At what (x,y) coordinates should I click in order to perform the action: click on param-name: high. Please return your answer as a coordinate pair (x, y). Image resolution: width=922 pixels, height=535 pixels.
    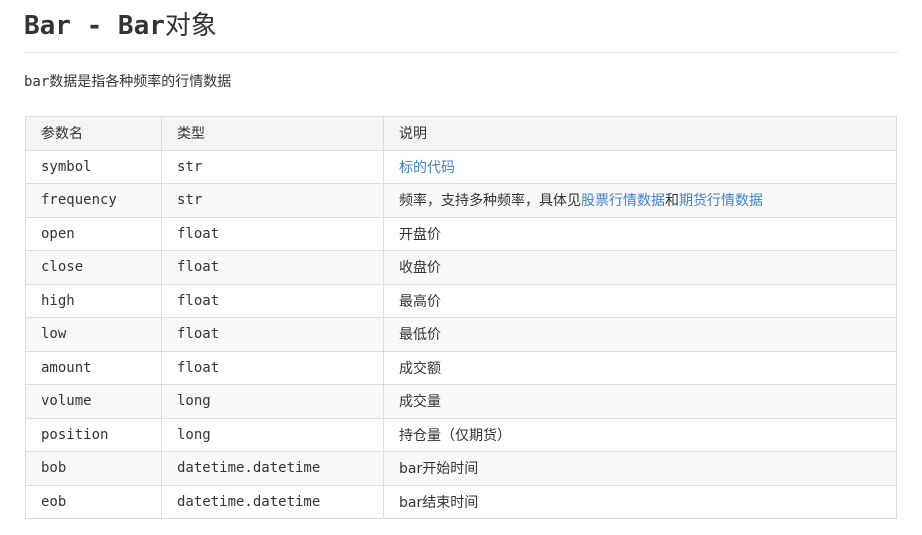
    Looking at the image, I should click on (93, 300).